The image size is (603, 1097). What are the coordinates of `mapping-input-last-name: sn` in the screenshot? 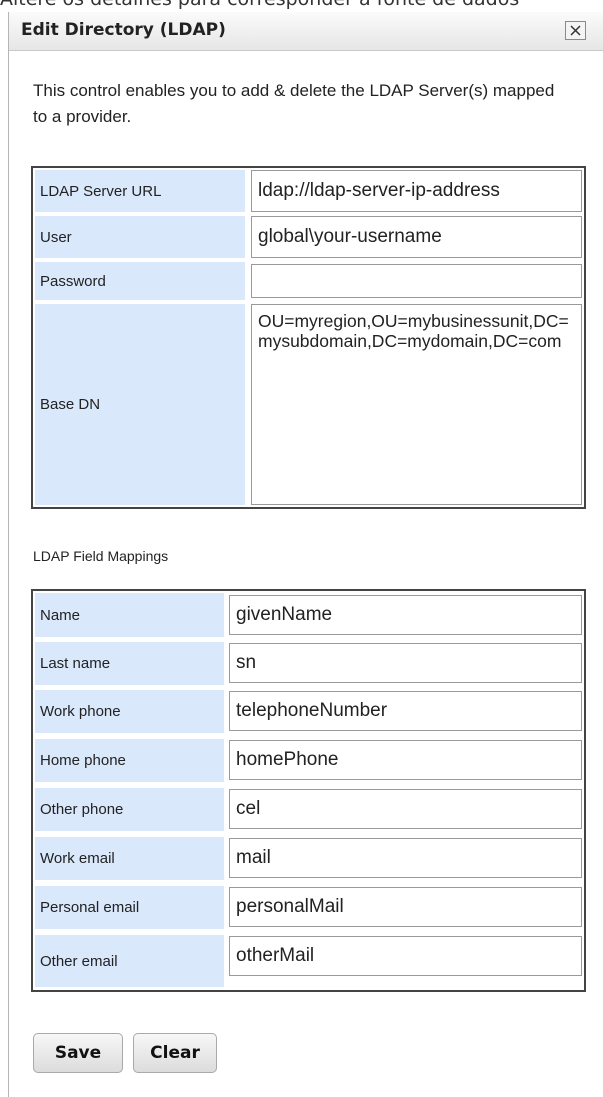 It's located at (405, 663).